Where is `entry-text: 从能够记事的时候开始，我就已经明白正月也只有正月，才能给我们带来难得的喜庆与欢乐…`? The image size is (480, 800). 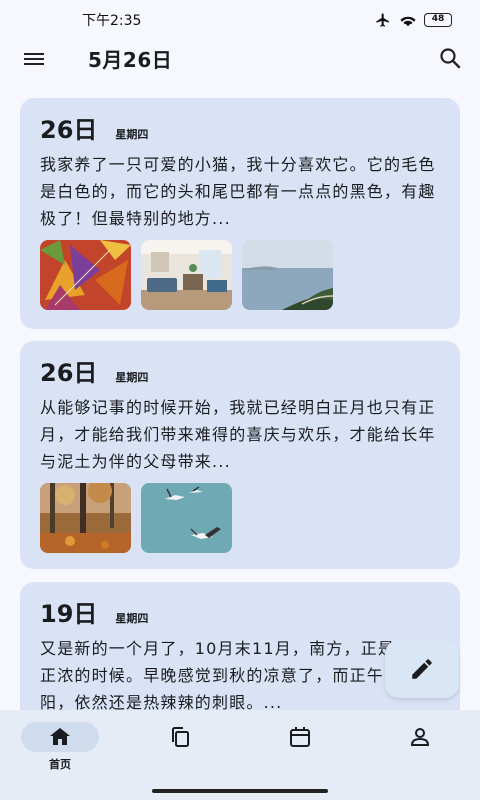
entry-text: 从能够记事的时候开始，我就已经明白正月也只有正月，才能给我们带来难得的喜庆与欢乐… is located at coordinates (238, 434).